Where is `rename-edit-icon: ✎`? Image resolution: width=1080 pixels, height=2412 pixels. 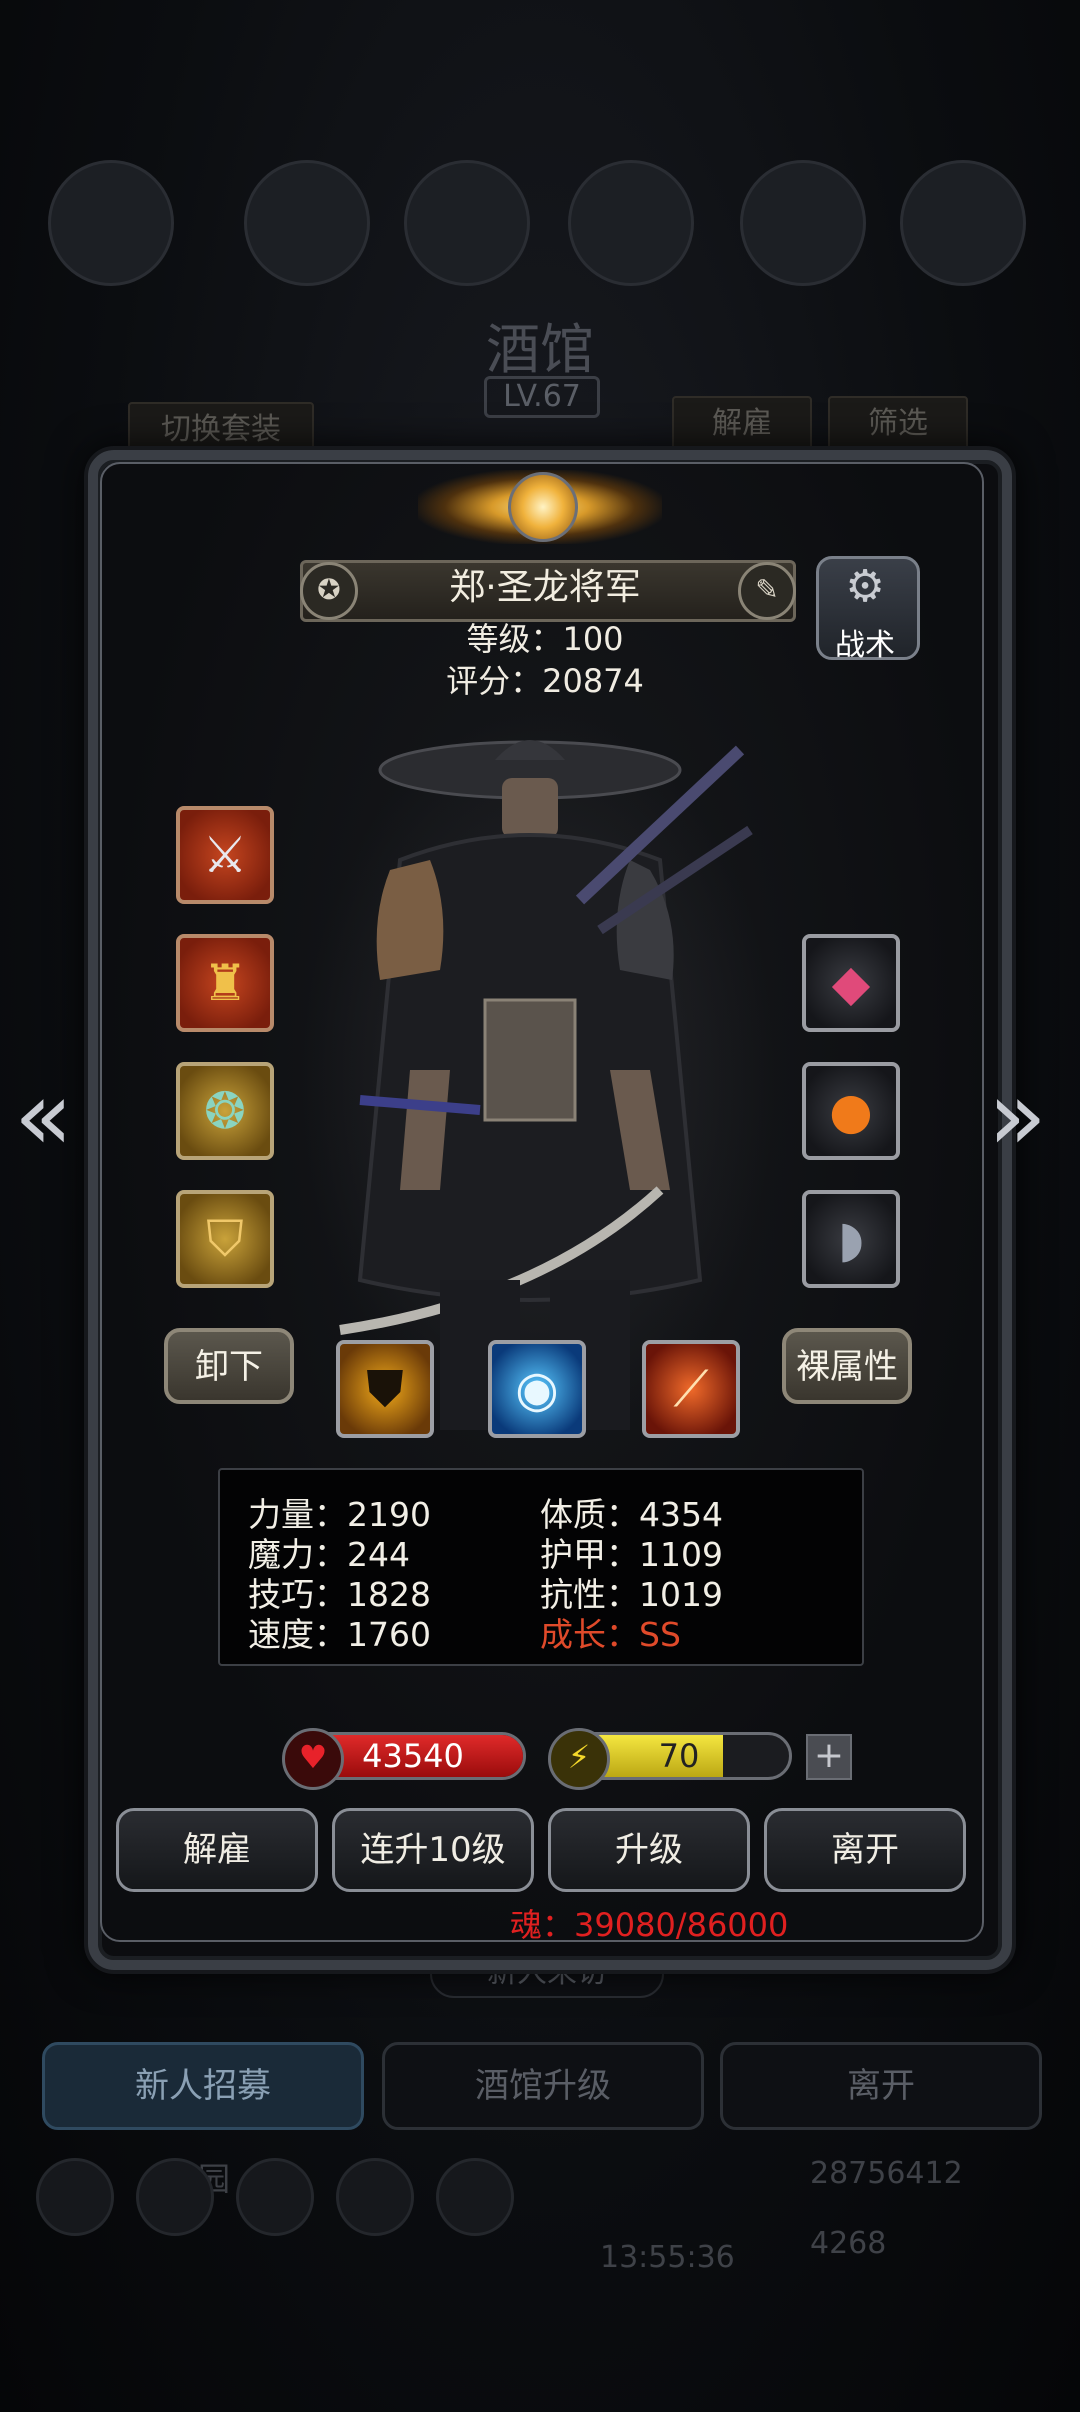
rename-edit-icon: ✎ is located at coordinates (767, 591).